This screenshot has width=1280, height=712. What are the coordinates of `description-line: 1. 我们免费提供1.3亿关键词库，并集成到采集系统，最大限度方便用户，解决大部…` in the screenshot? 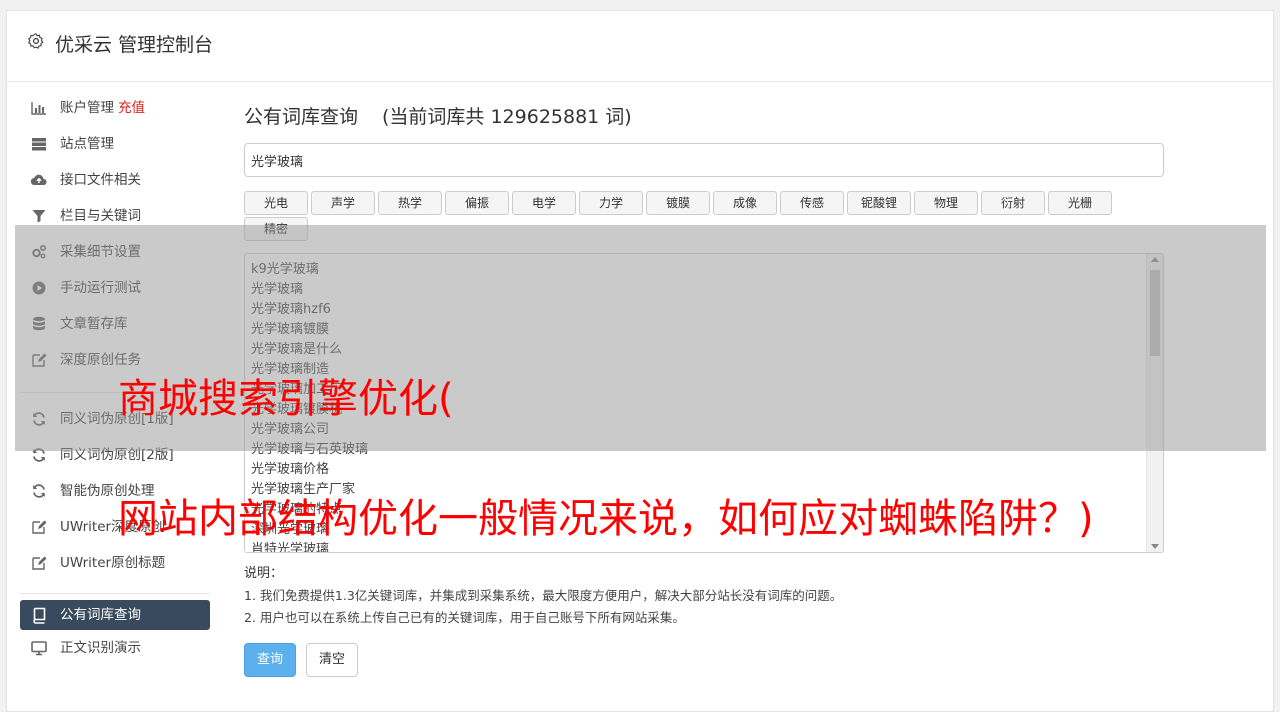 It's located at (543, 595).